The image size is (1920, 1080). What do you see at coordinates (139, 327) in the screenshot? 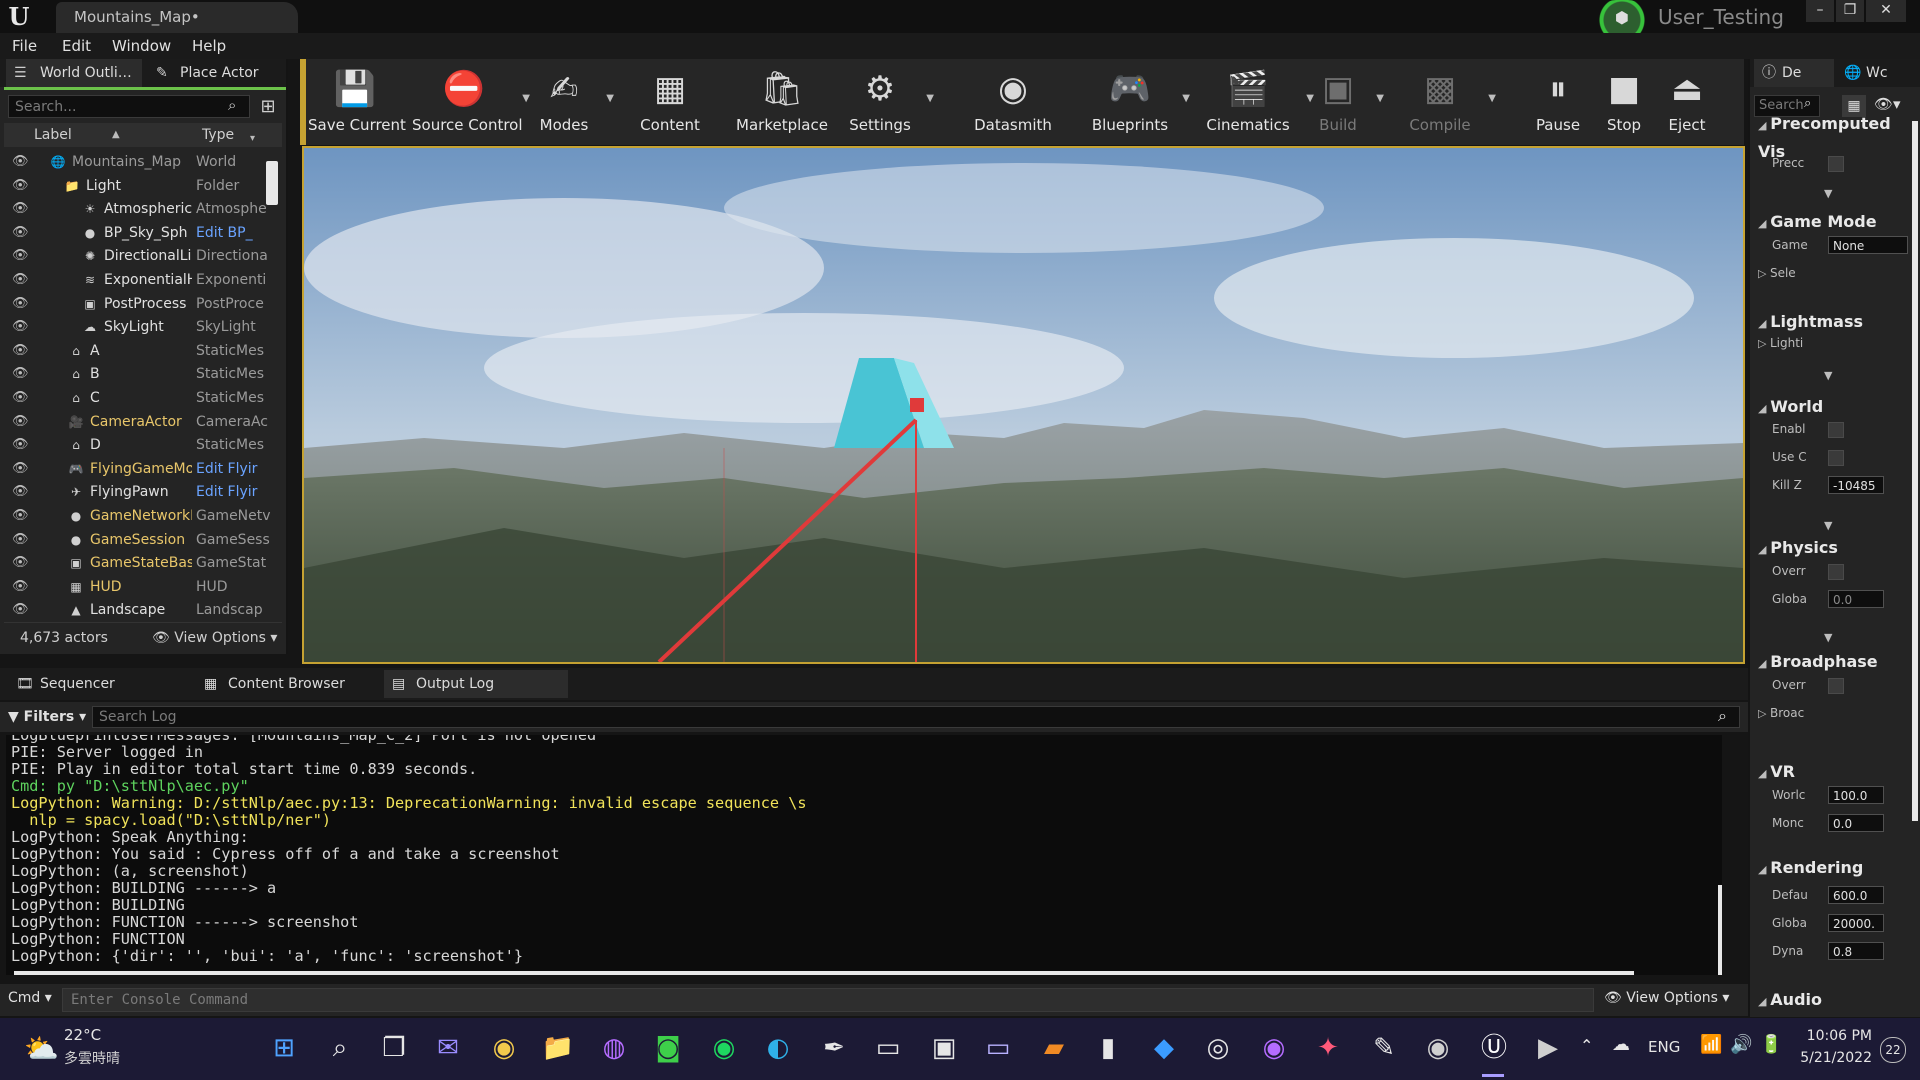
I see `outliner-row: 👁 ☁ SkyLight SkyLight` at bounding box center [139, 327].